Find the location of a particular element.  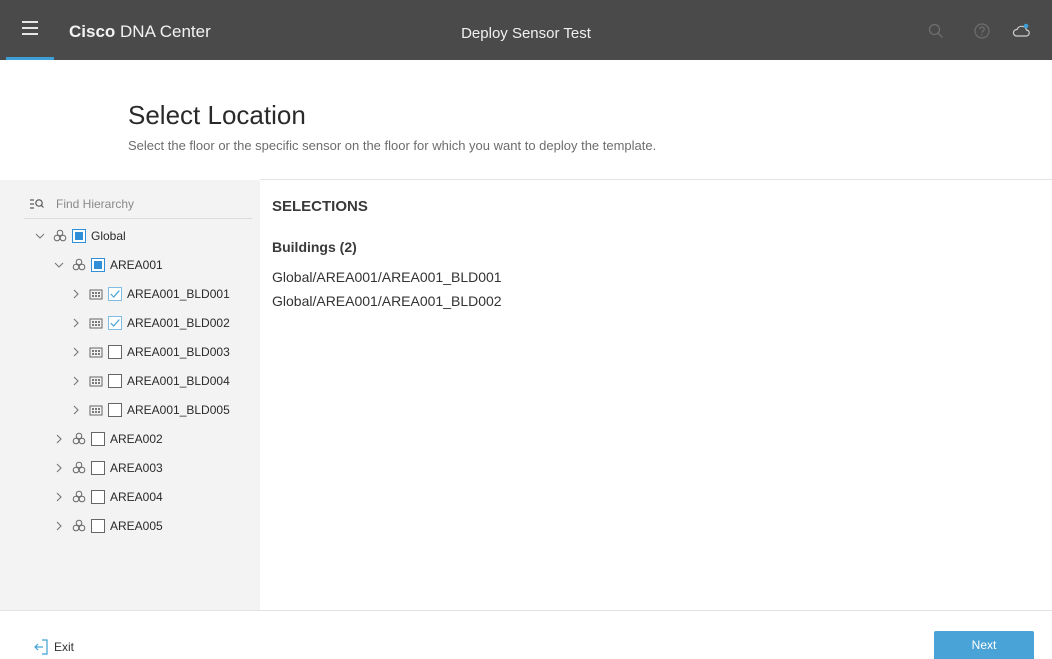

tree-node: AREA001_BLD001 is located at coordinates (150, 294).